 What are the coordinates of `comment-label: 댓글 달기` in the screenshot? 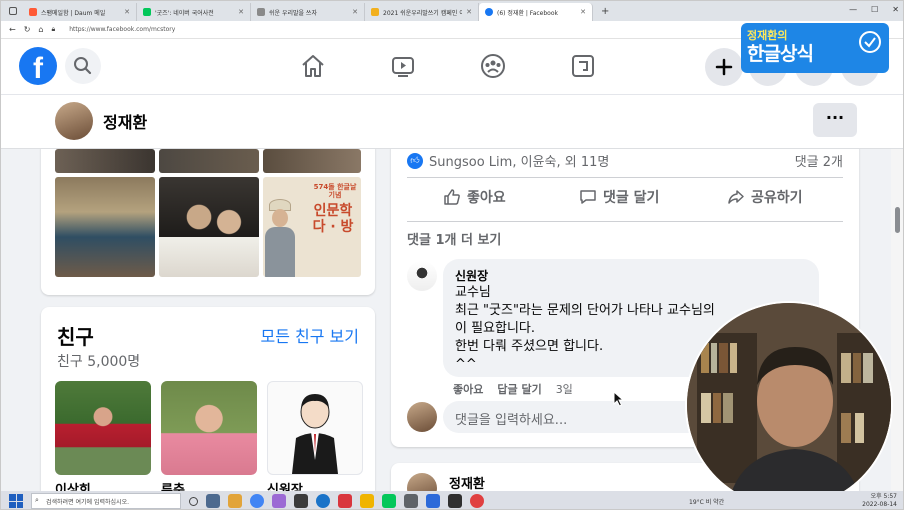 It's located at (631, 198).